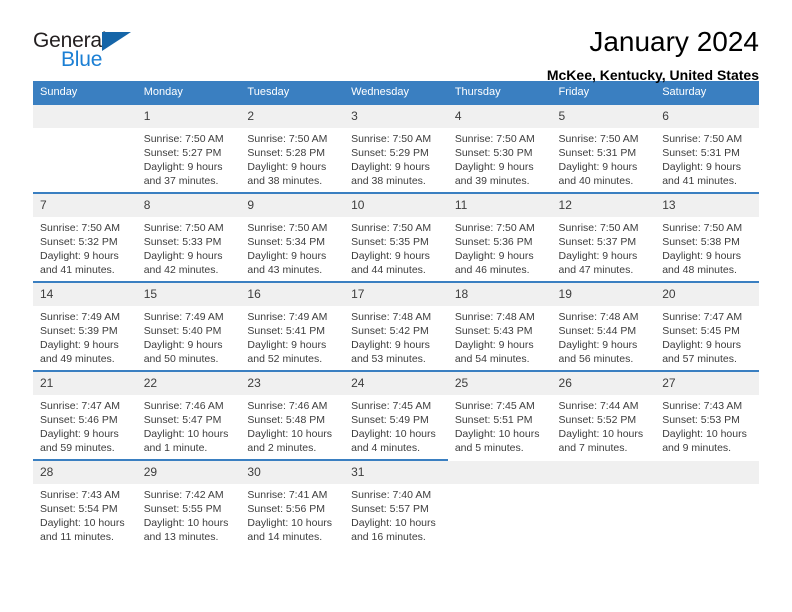 This screenshot has height=612, width=792. What do you see at coordinates (188, 472) in the screenshot?
I see `day-number: 29` at bounding box center [188, 472].